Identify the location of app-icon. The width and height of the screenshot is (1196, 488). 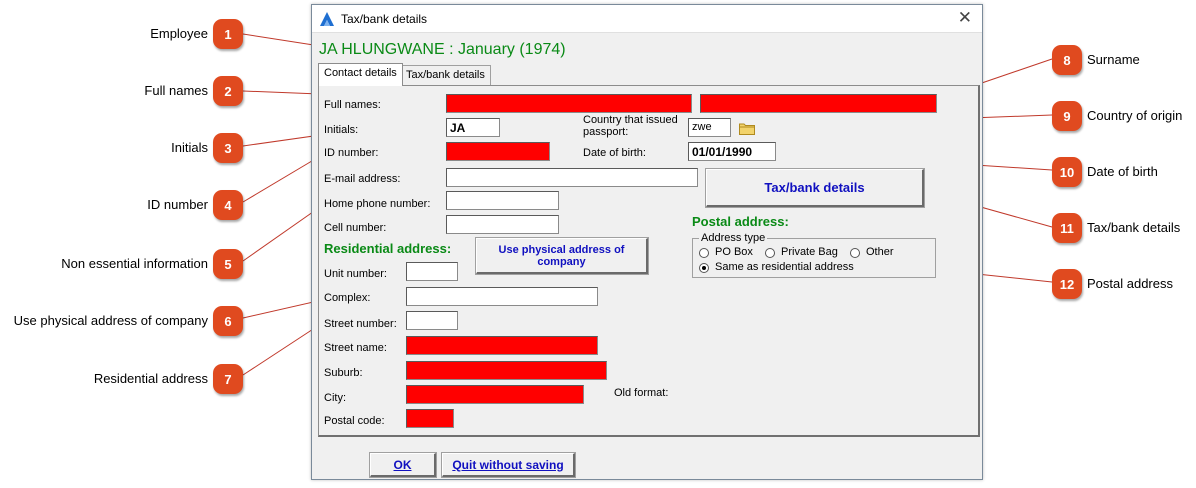
(327, 19).